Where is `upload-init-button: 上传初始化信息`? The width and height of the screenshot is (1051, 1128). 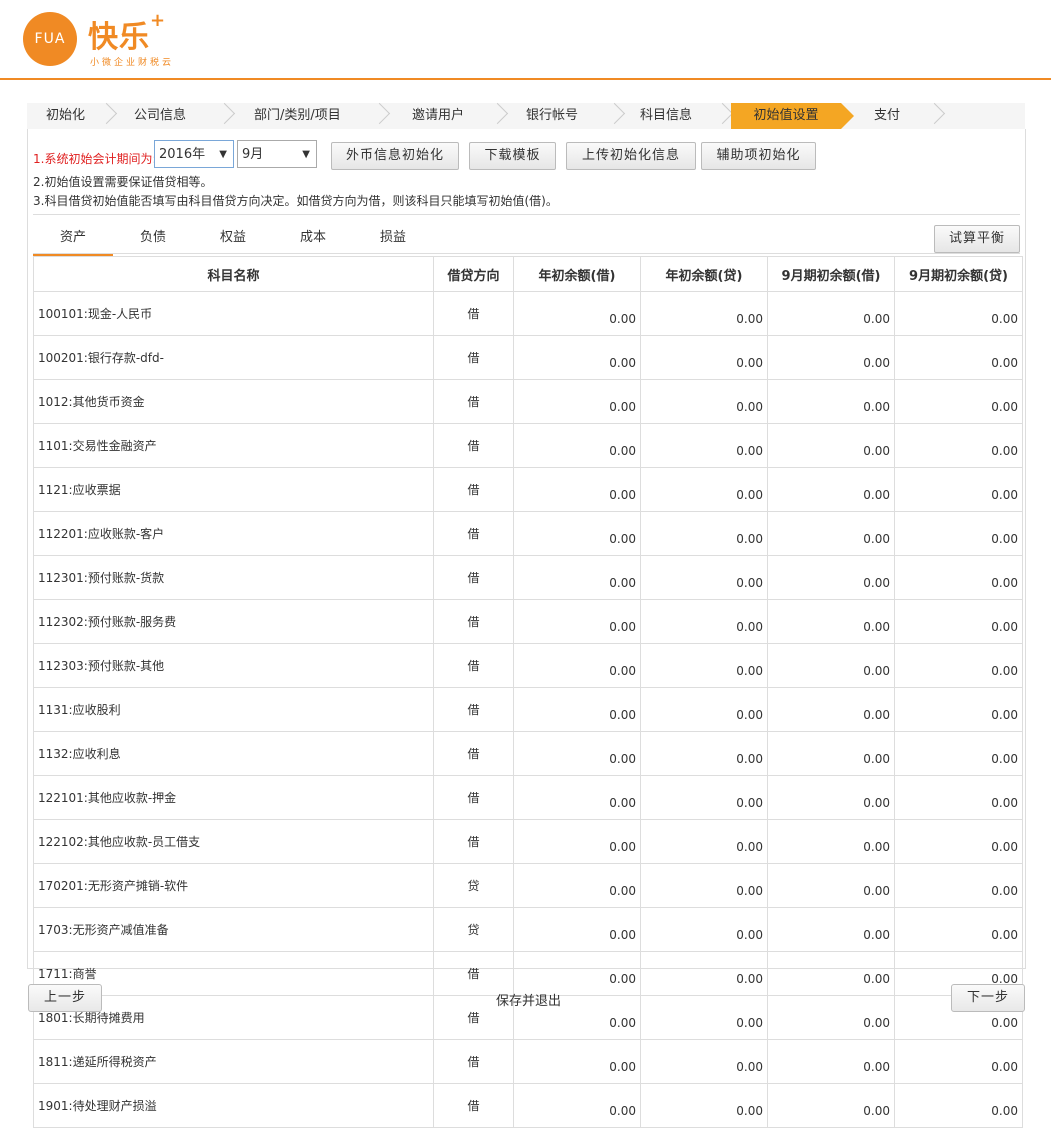 upload-init-button: 上传初始化信息 is located at coordinates (631, 156).